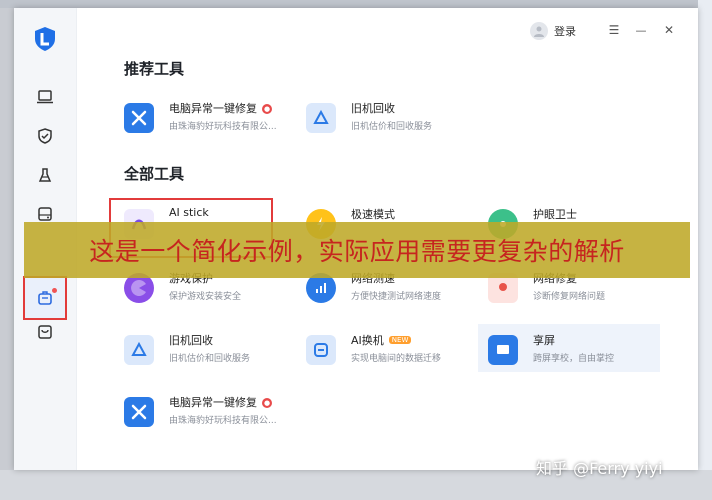 The image size is (712, 500). Describe the element at coordinates (599, 468) in the screenshot. I see `watermark: 知乎 @Ferry yiyi` at that location.